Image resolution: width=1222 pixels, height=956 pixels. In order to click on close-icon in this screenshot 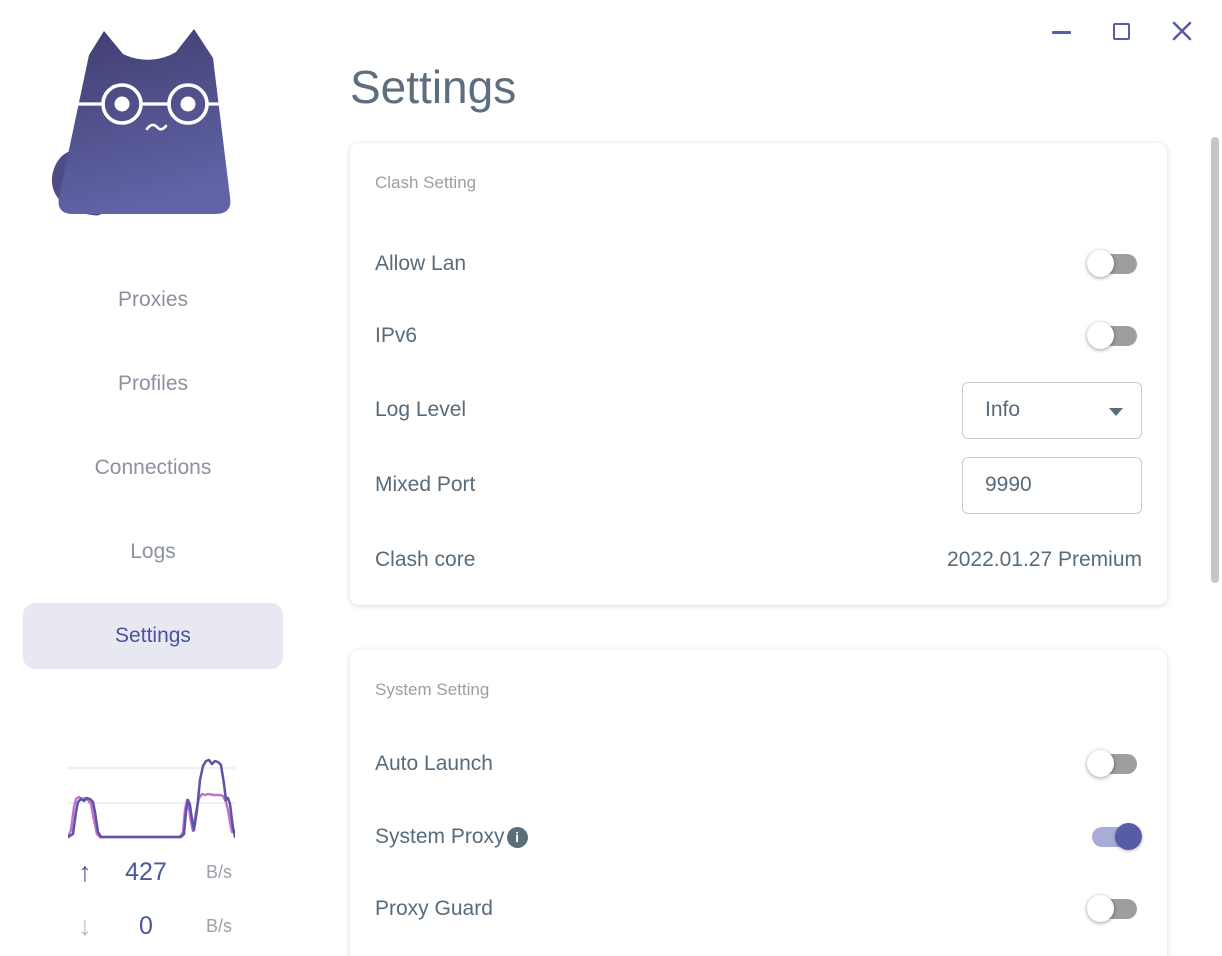, I will do `click(1182, 31)`.